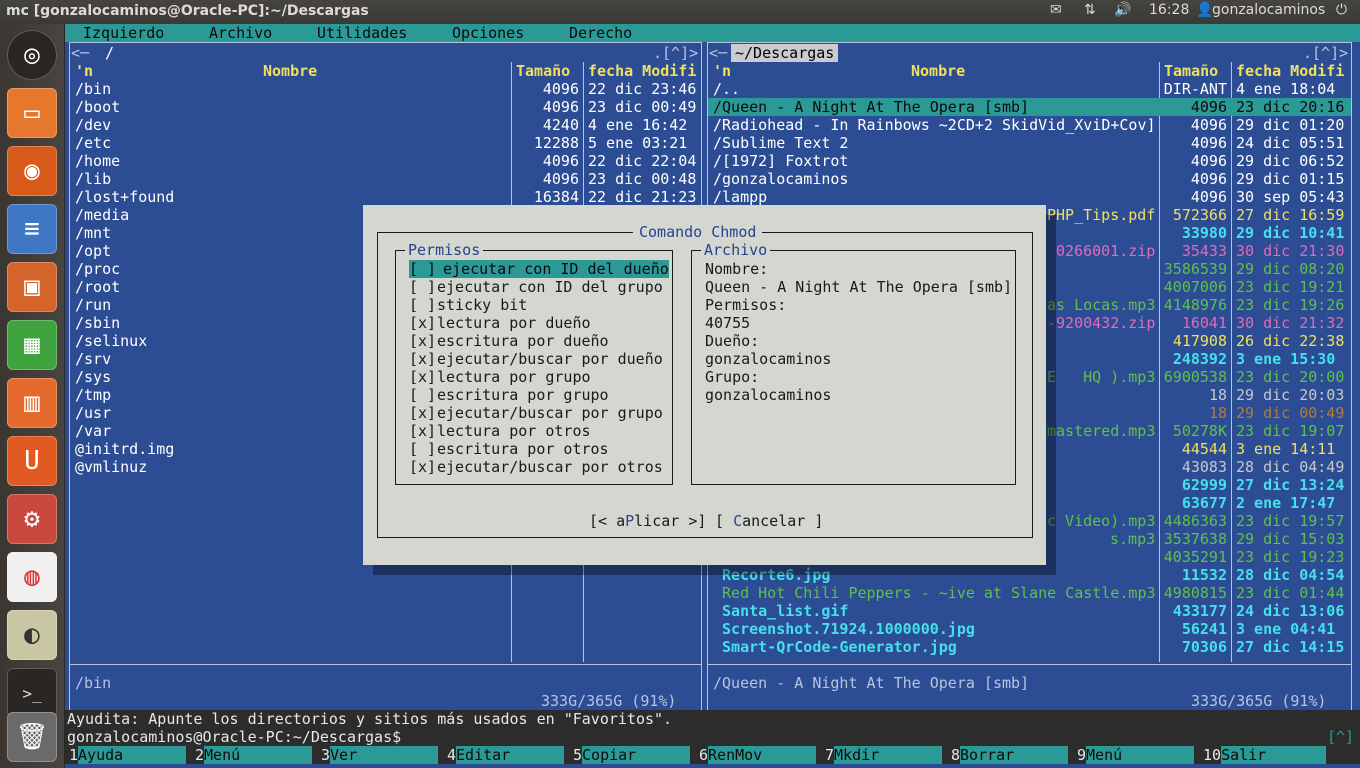 Image resolution: width=1360 pixels, height=768 pixels. I want to click on perm-label: escritura por grupo, so click(523, 395).